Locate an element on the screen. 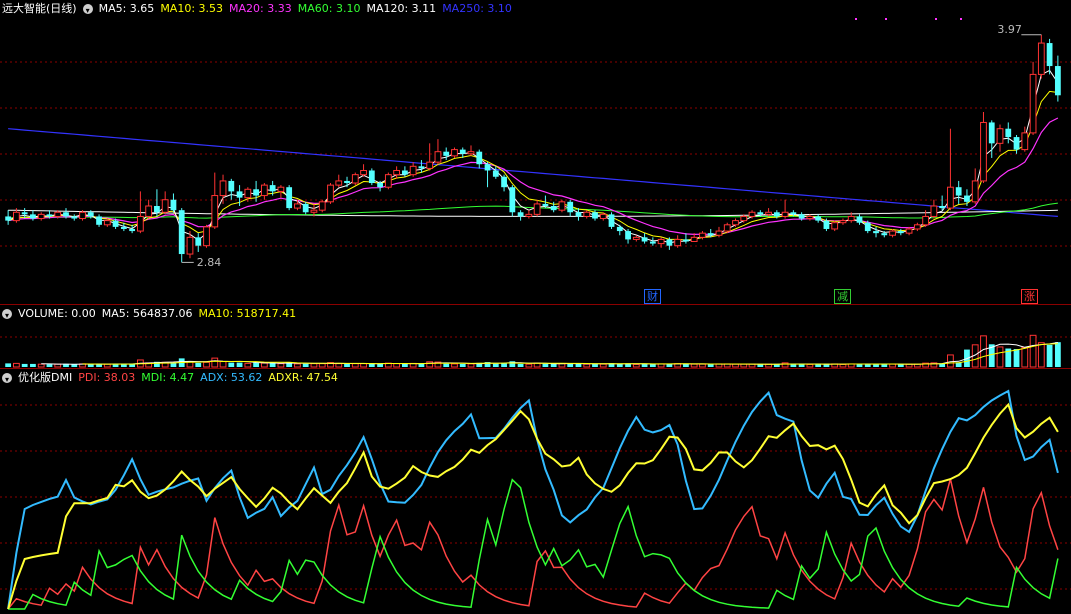 The width and height of the screenshot is (1071, 614). event-tag-reduce: 减 is located at coordinates (842, 296).